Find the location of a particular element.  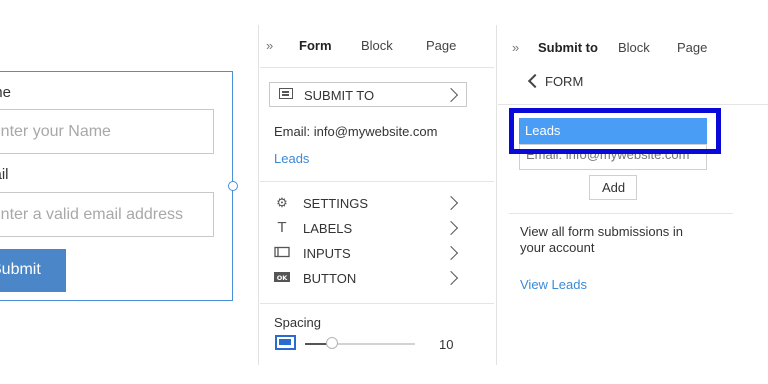

chevron-left-icon is located at coordinates (535, 81).